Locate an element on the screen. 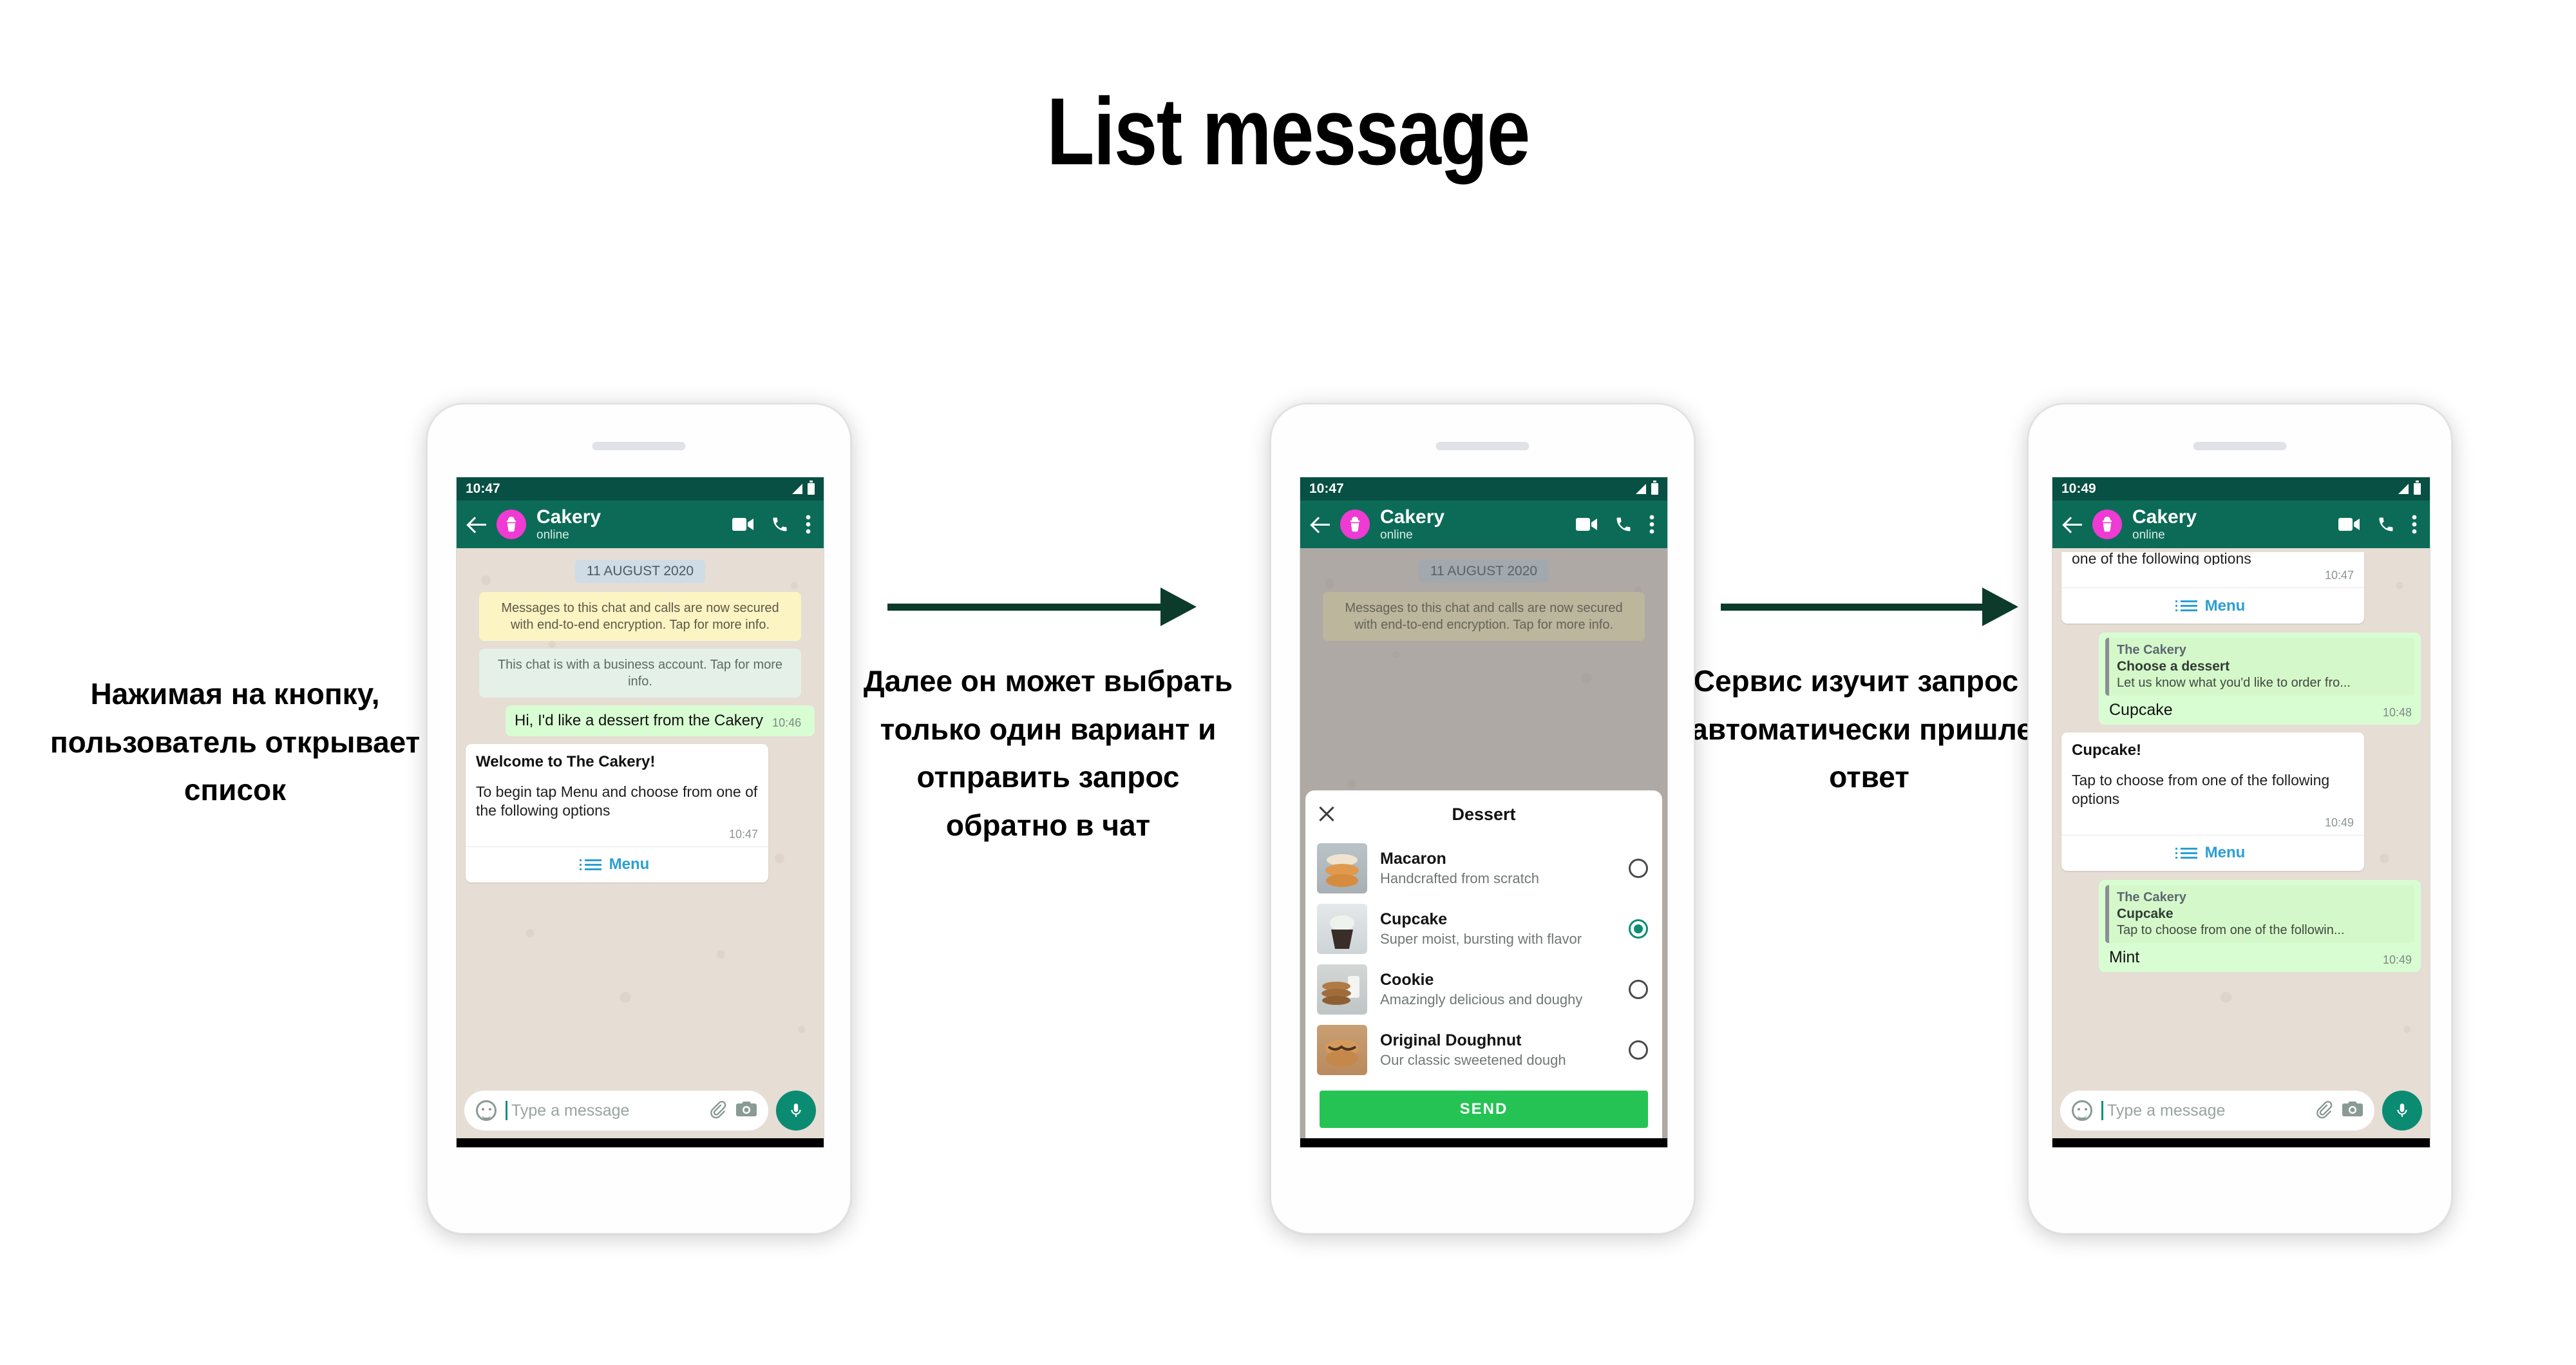  sheet-header: Dessert is located at coordinates (1483, 814).